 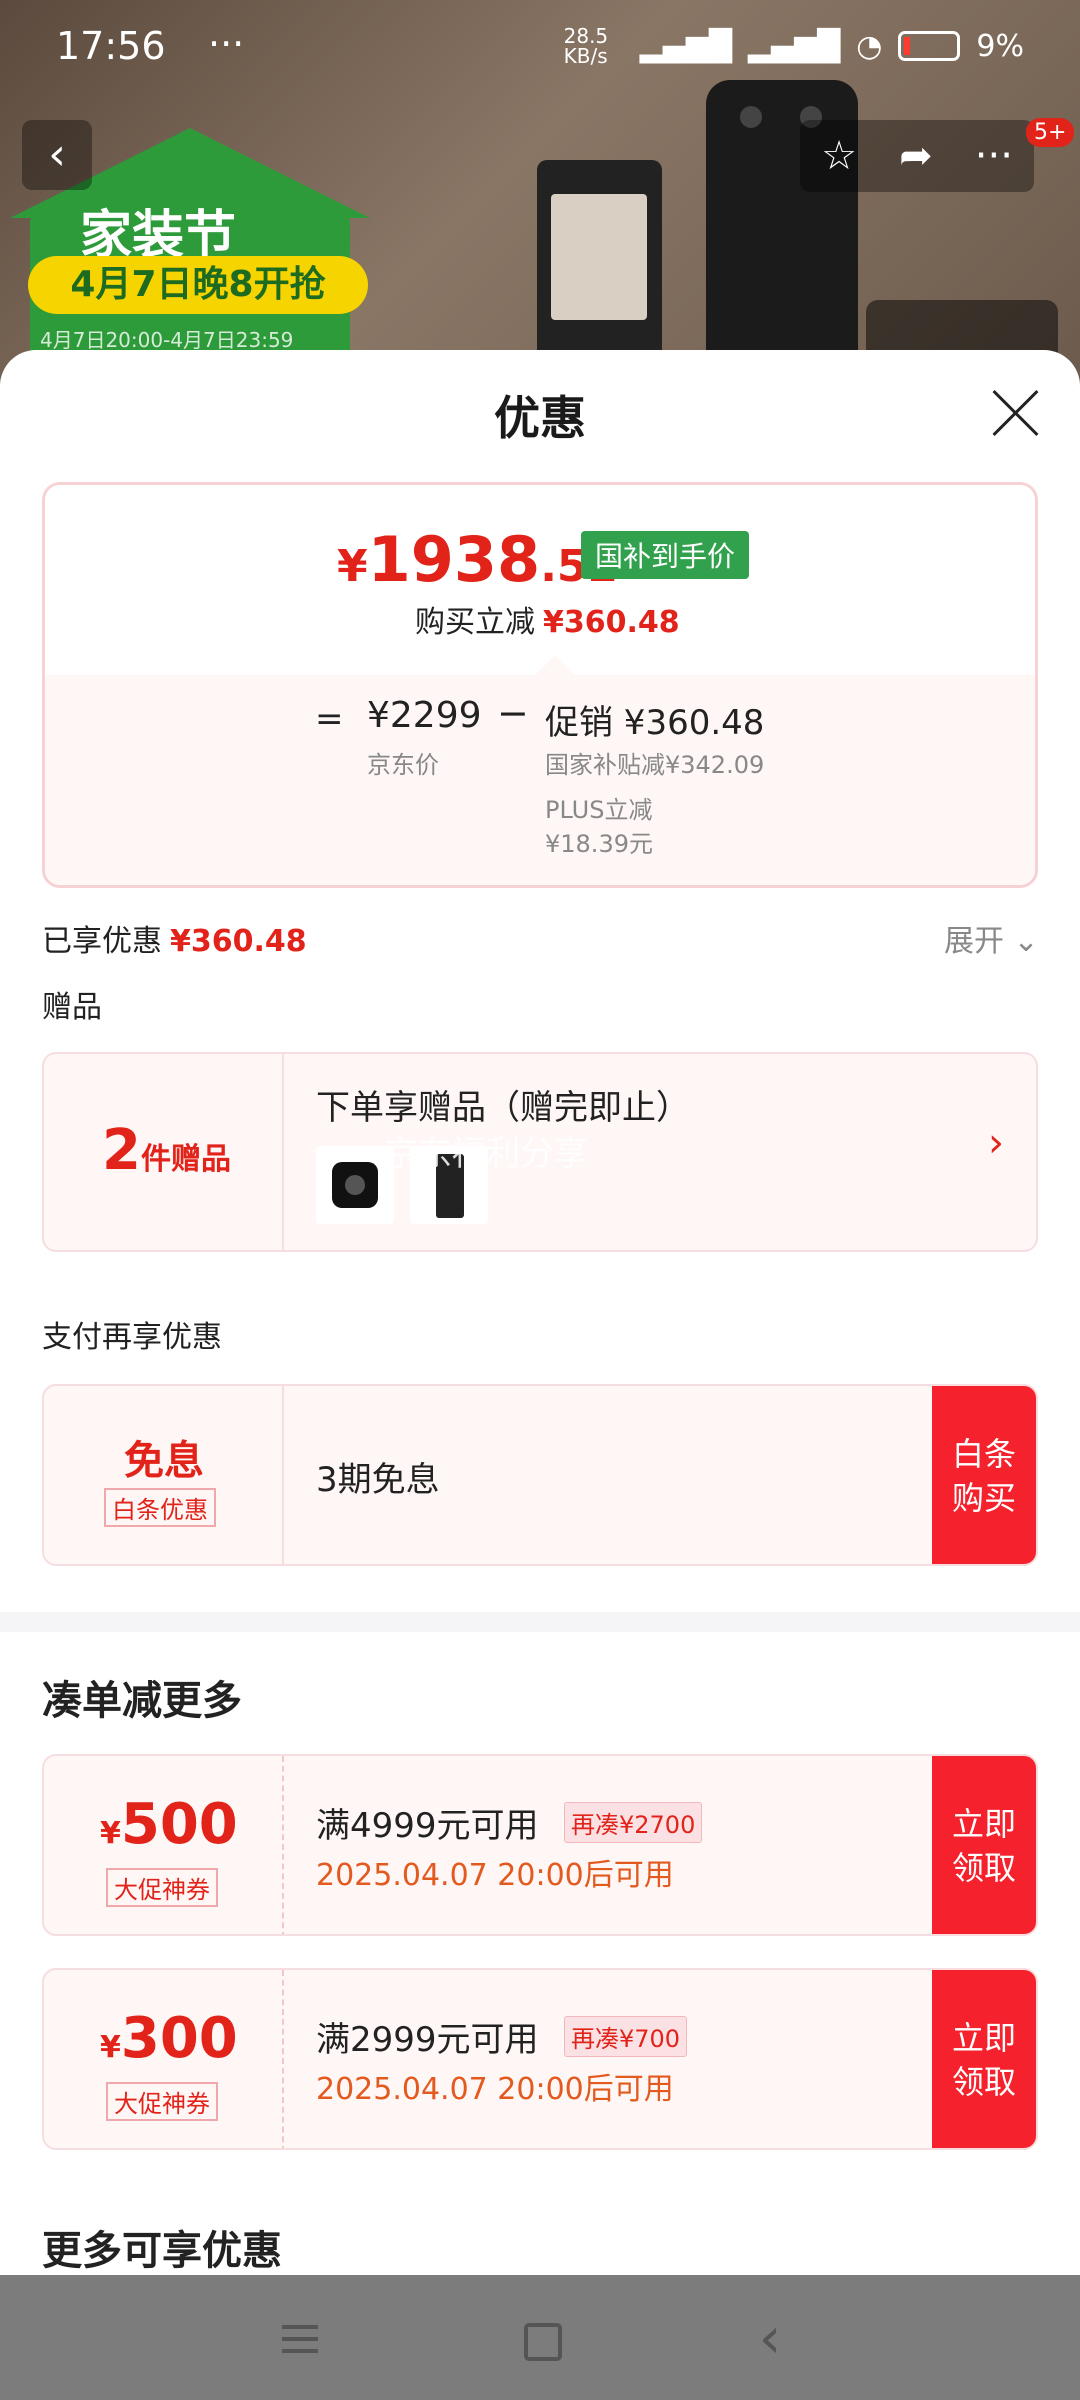 I want to click on coupon-condition: 满2999元可用, so click(x=427, y=2040).